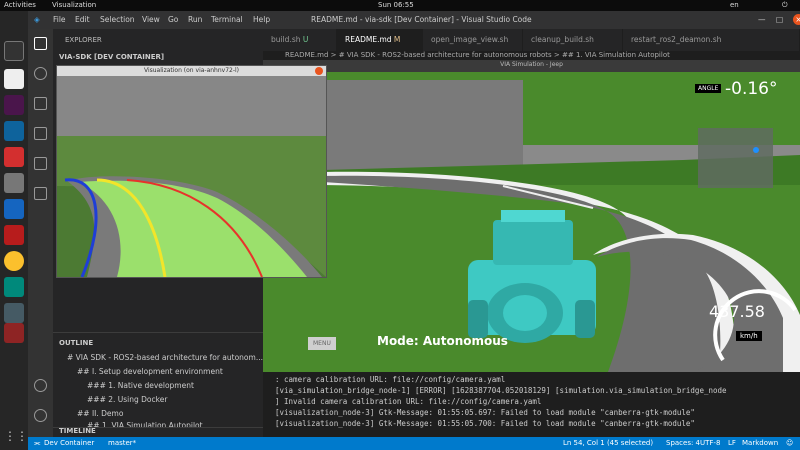 The height and width of the screenshot is (450, 800). What do you see at coordinates (227, 19) in the screenshot?
I see `menu-terminal: Terminal` at bounding box center [227, 19].